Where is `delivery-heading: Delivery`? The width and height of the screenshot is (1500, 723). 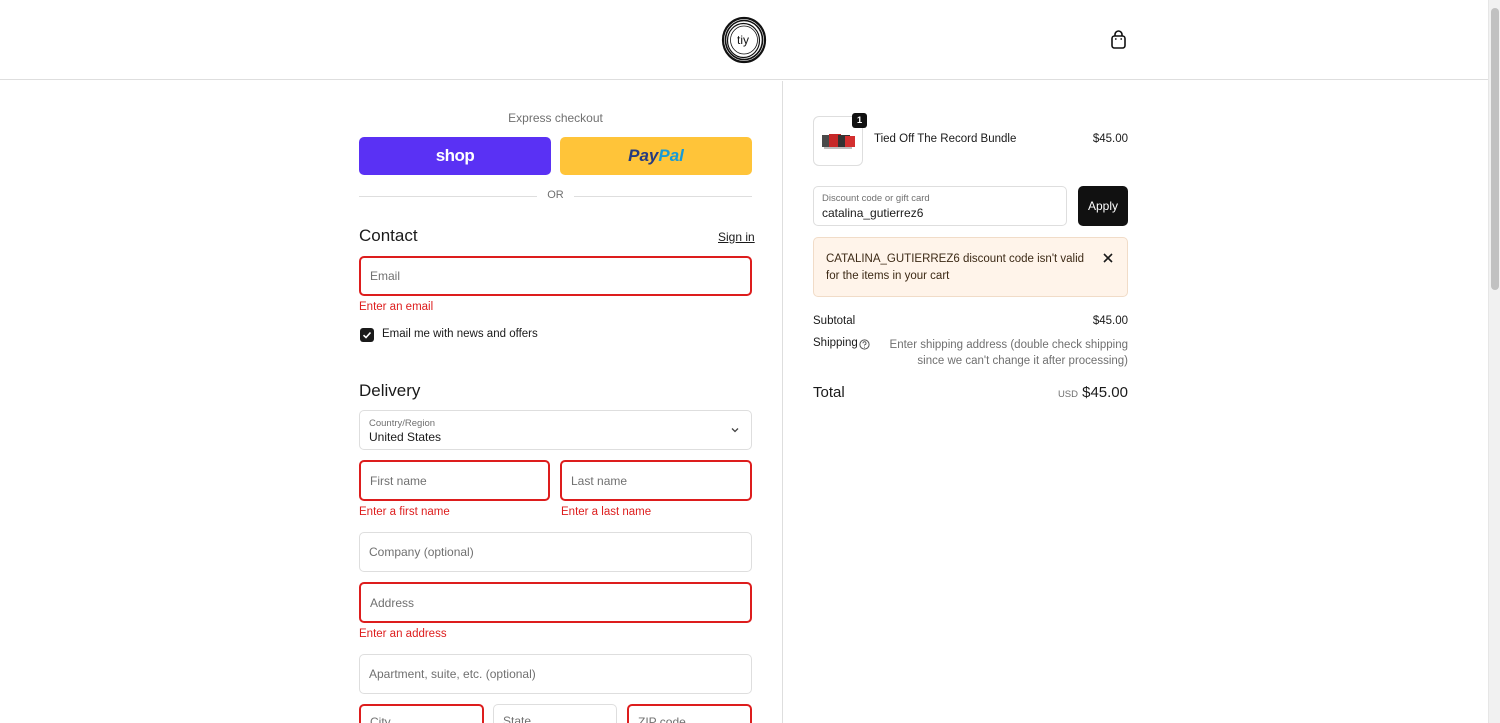
delivery-heading: Delivery is located at coordinates (390, 390).